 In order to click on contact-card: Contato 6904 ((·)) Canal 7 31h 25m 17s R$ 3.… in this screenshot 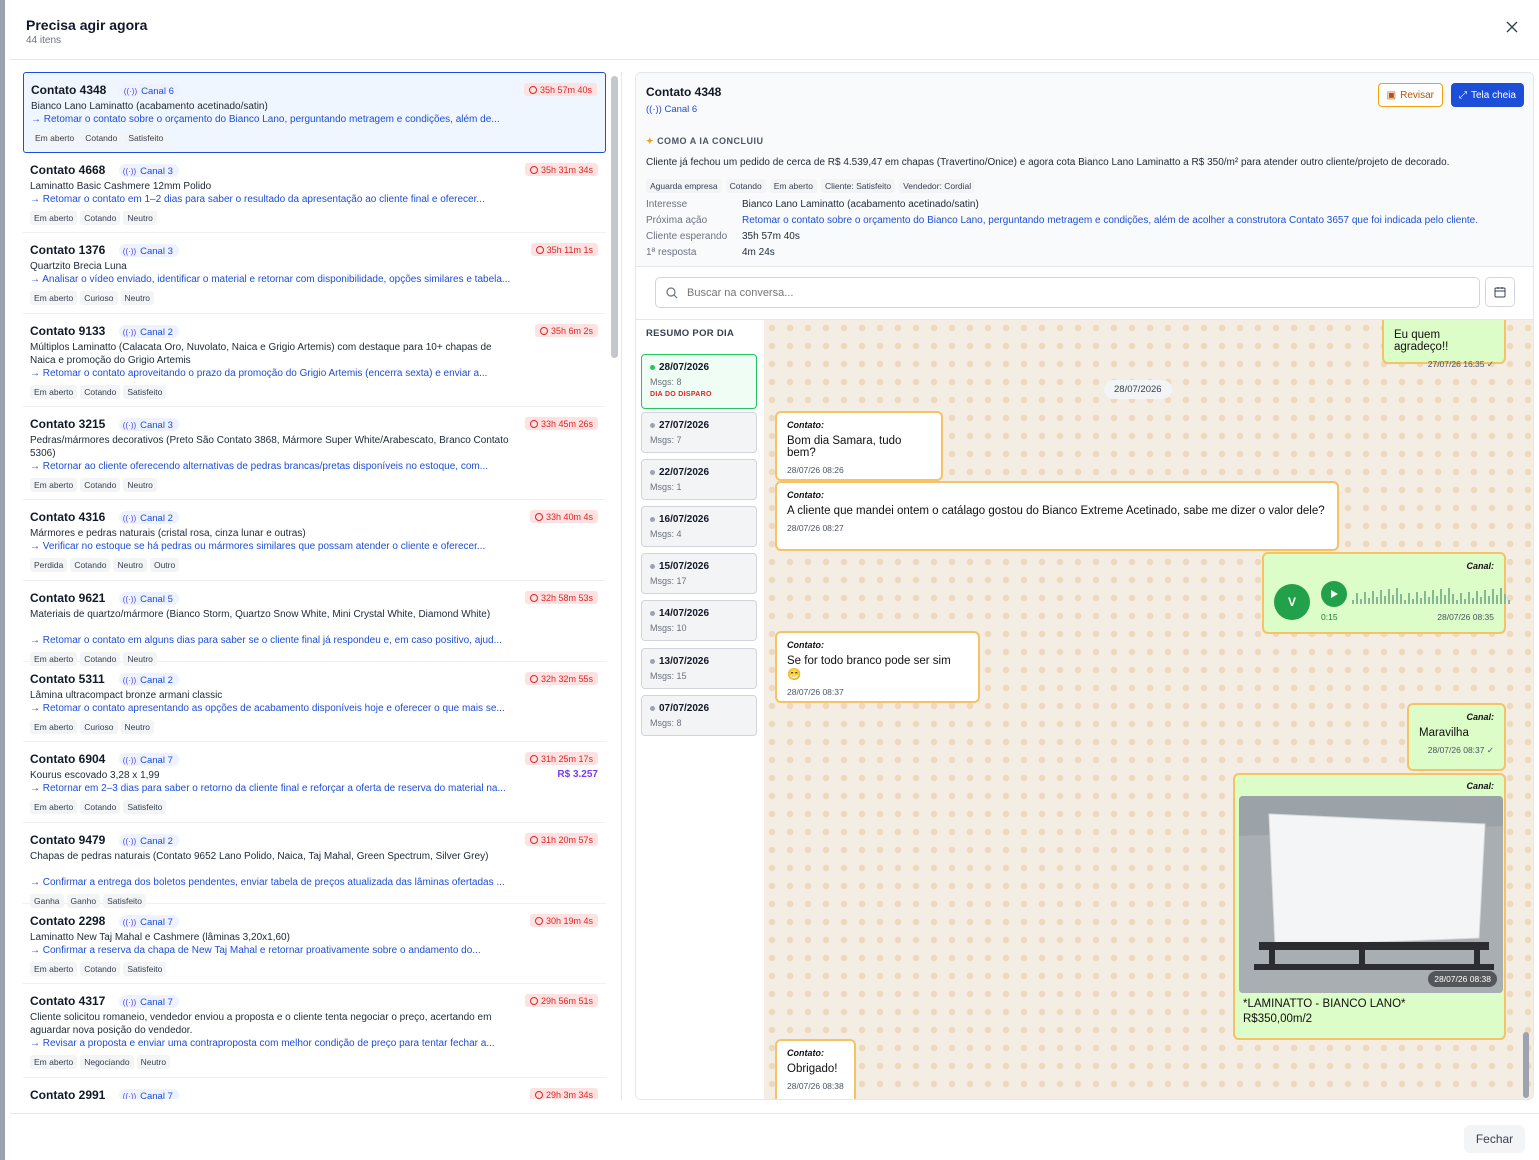, I will do `click(314, 782)`.